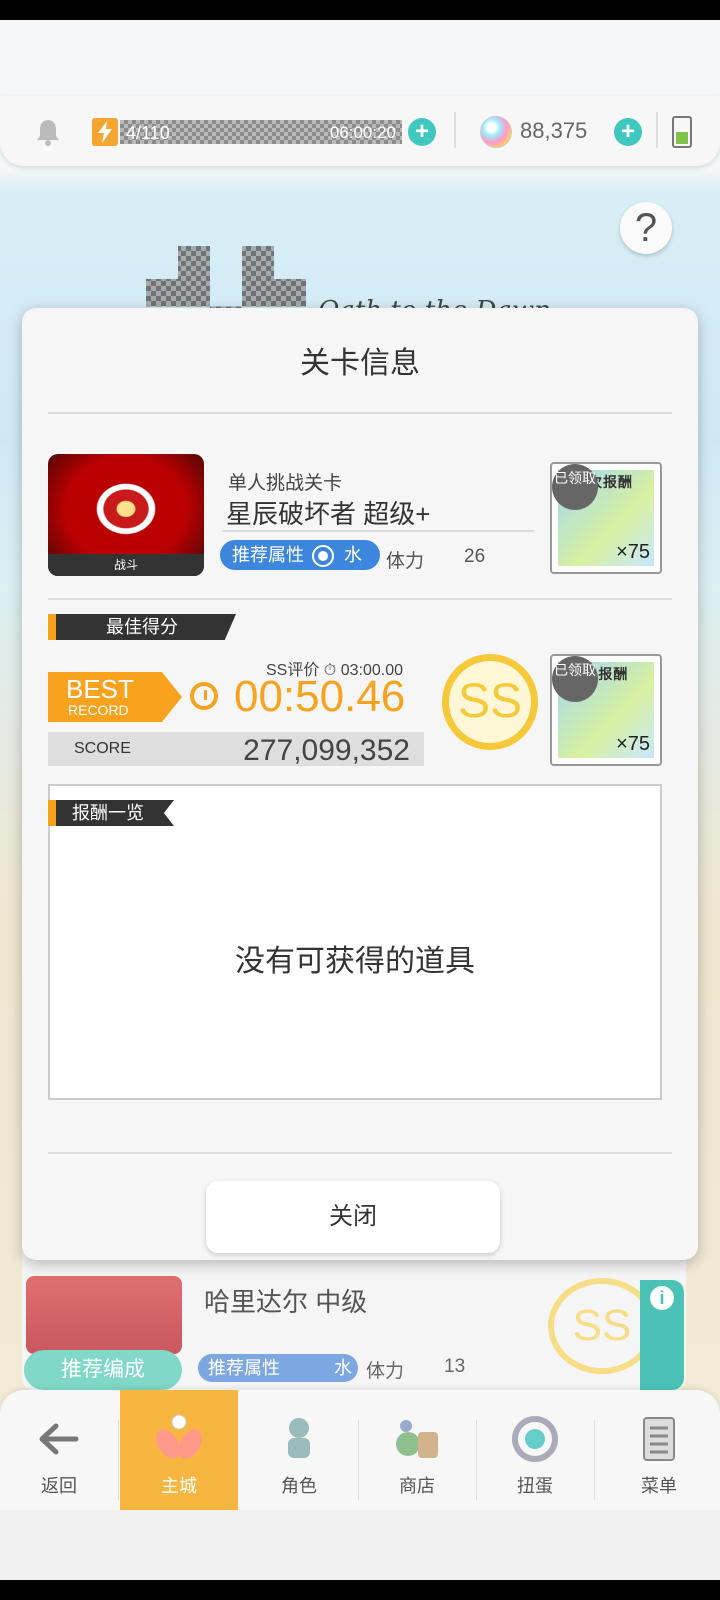 This screenshot has height=1600, width=720. What do you see at coordinates (102, 748) in the screenshot?
I see `score-label: SCORE` at bounding box center [102, 748].